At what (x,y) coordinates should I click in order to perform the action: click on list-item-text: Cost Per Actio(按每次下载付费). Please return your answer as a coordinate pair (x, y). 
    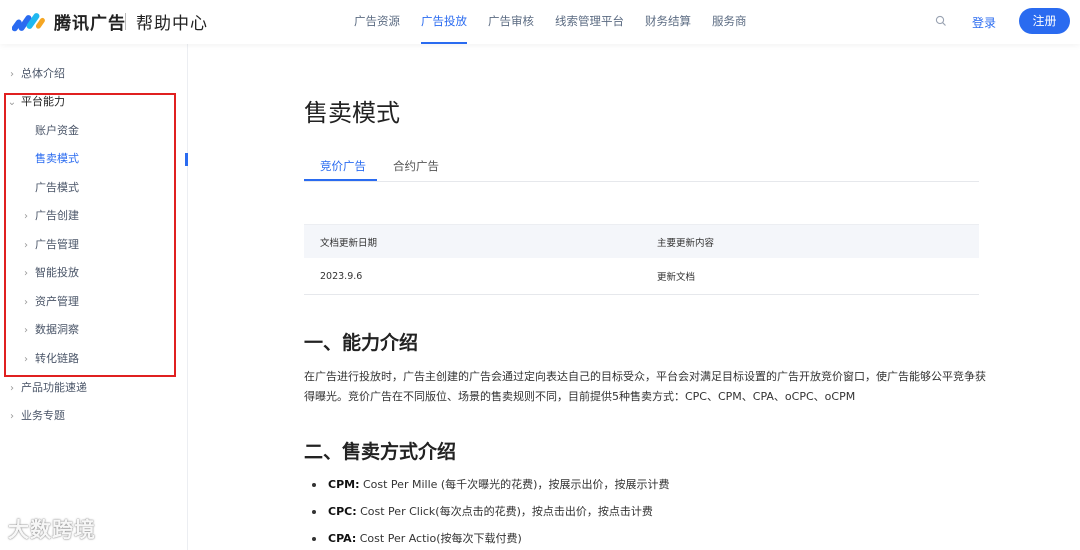
    Looking at the image, I should click on (439, 538).